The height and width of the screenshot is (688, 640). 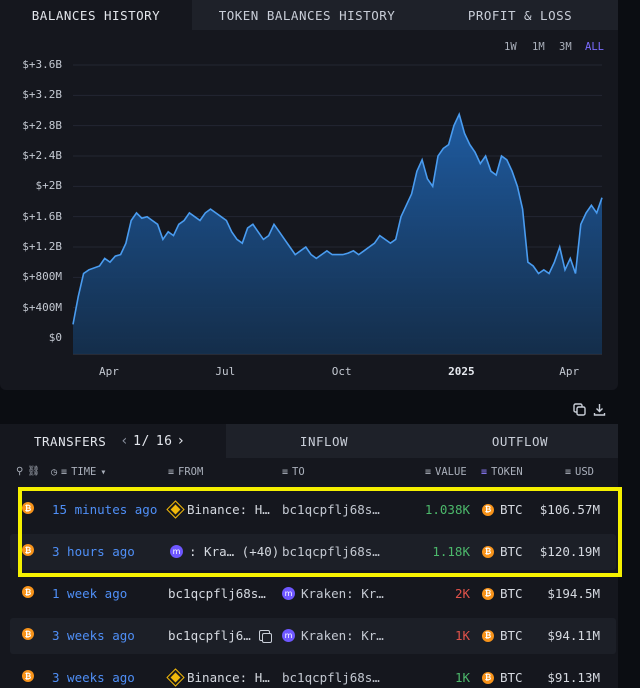 I want to click on transfer-usd: $106.57M, so click(x=570, y=509).